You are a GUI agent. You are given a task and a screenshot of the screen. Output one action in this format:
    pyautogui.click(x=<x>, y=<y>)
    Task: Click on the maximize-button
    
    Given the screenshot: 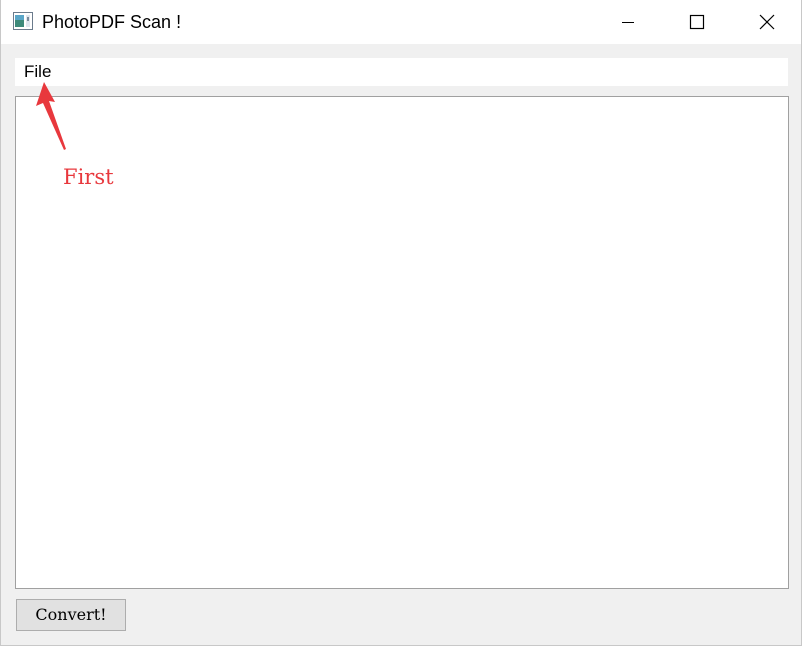 What is the action you would take?
    pyautogui.click(x=698, y=22)
    